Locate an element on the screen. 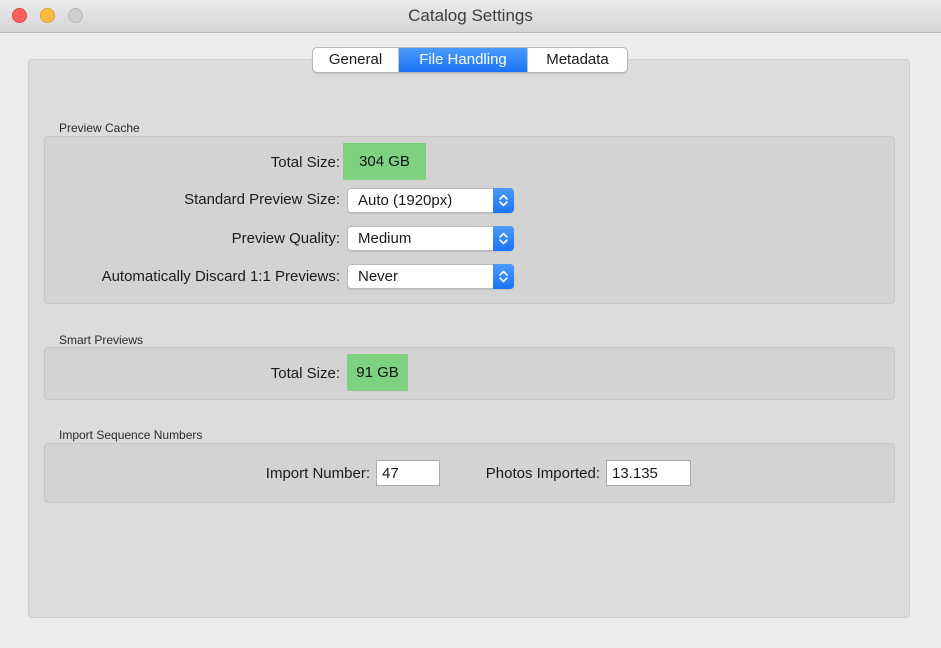 Image resolution: width=941 pixels, height=648 pixels. import-number-value: 47 is located at coordinates (390, 473).